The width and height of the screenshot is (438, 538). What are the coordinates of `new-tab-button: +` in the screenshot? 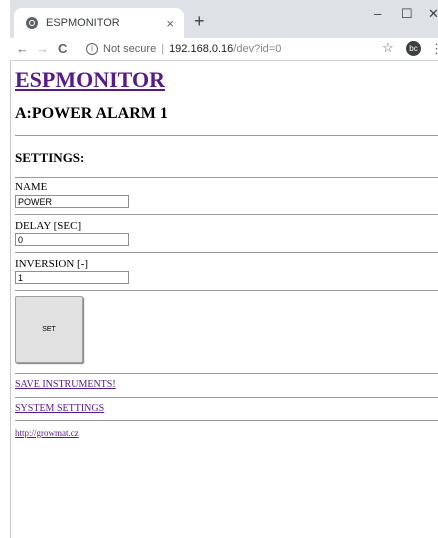 It's located at (199, 21).